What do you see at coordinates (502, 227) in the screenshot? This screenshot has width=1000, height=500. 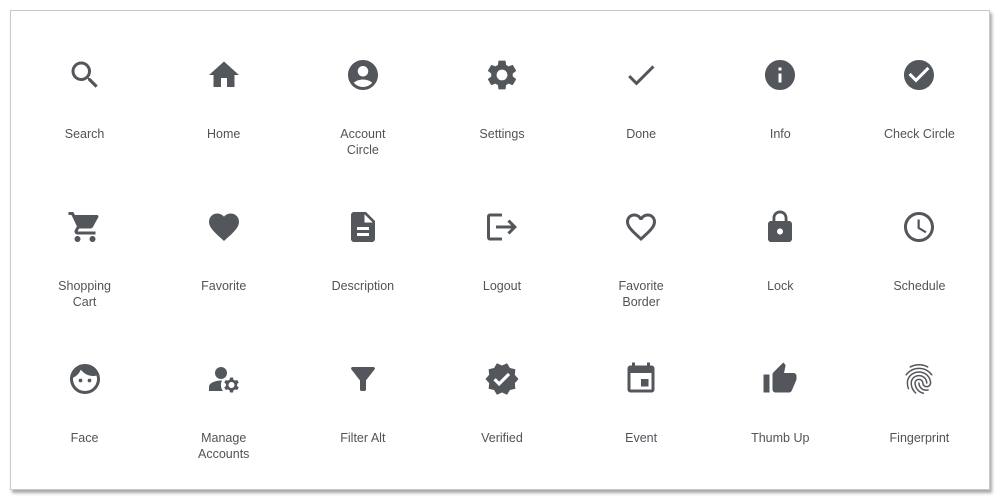 I see `logout-icon` at bounding box center [502, 227].